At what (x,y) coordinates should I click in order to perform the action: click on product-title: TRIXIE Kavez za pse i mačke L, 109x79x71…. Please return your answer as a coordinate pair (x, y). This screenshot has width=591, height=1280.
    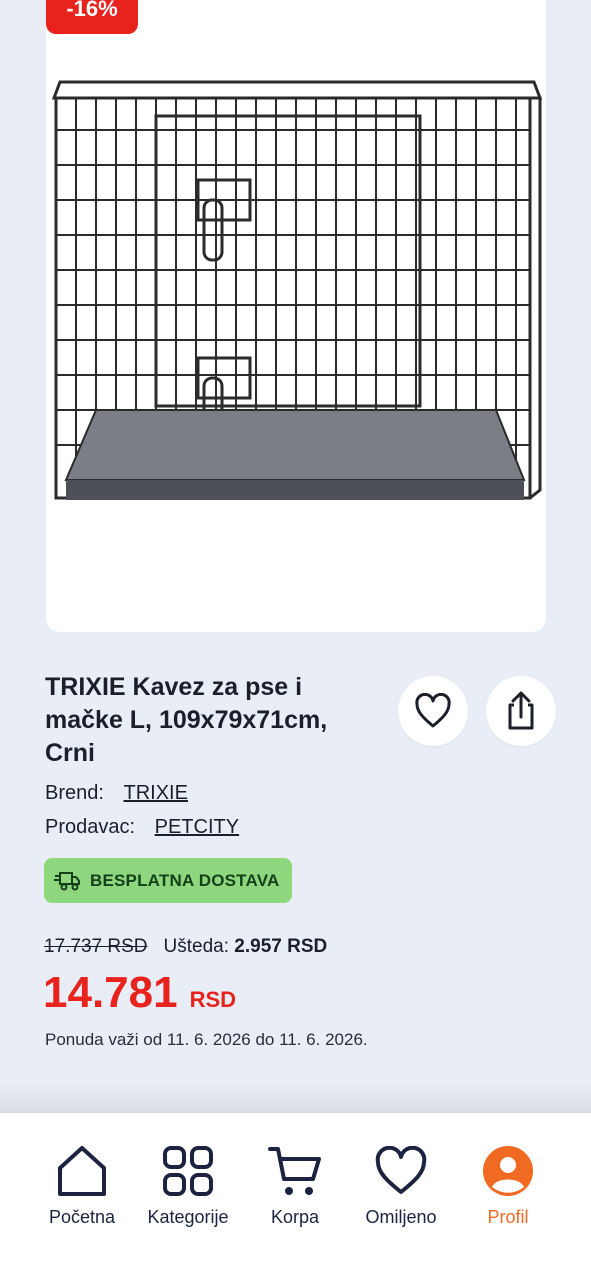
    Looking at the image, I should click on (186, 720).